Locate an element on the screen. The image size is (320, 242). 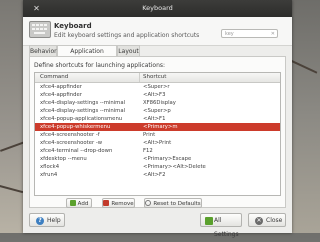
table-row: xfce4-appfinder <Alt>F3 is located at coordinates (157, 95).